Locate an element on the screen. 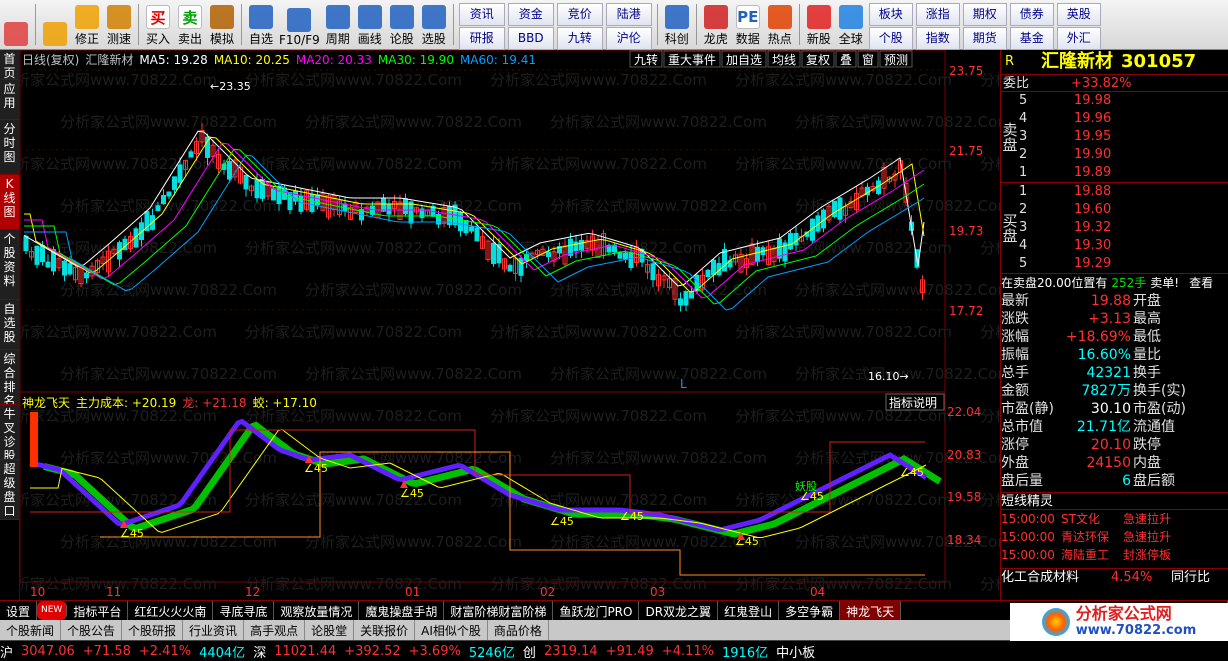  toolbar-button-windows is located at coordinates (16, 24).